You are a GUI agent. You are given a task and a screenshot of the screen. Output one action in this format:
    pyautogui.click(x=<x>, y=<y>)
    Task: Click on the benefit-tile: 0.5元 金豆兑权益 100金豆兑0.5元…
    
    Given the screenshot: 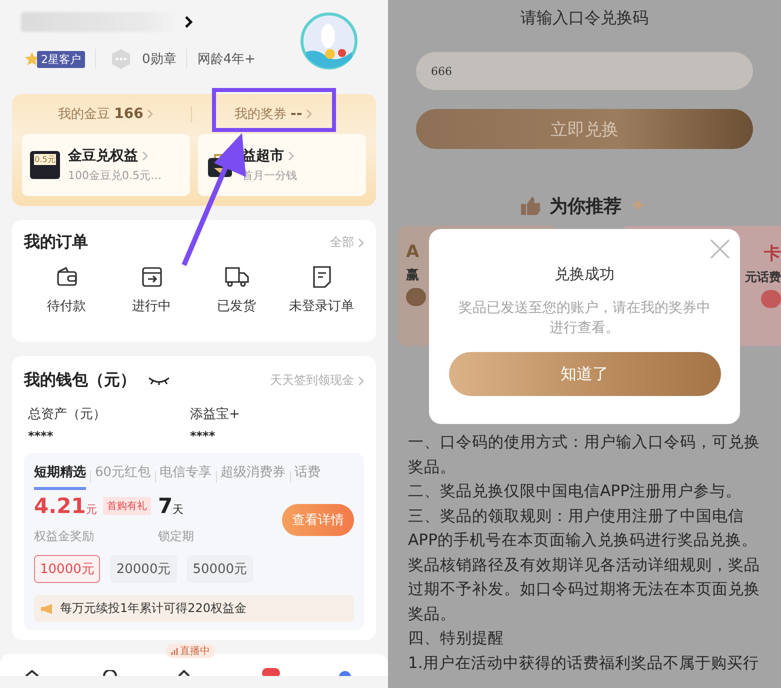 What is the action you would take?
    pyautogui.click(x=106, y=165)
    